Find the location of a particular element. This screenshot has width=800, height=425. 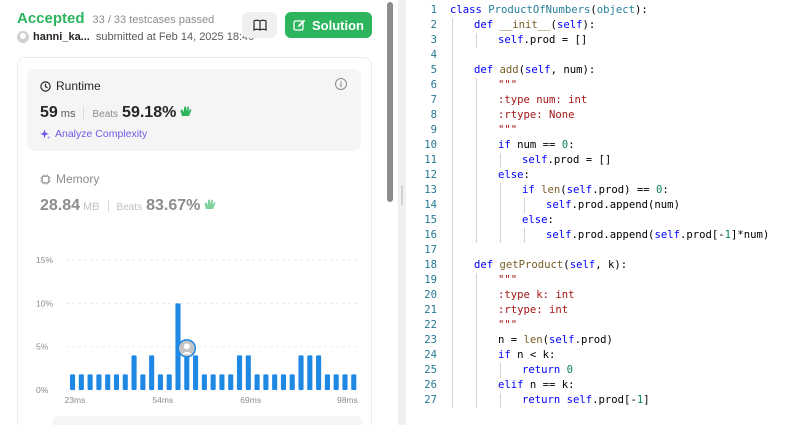

panel-resizer is located at coordinates (402, 212).